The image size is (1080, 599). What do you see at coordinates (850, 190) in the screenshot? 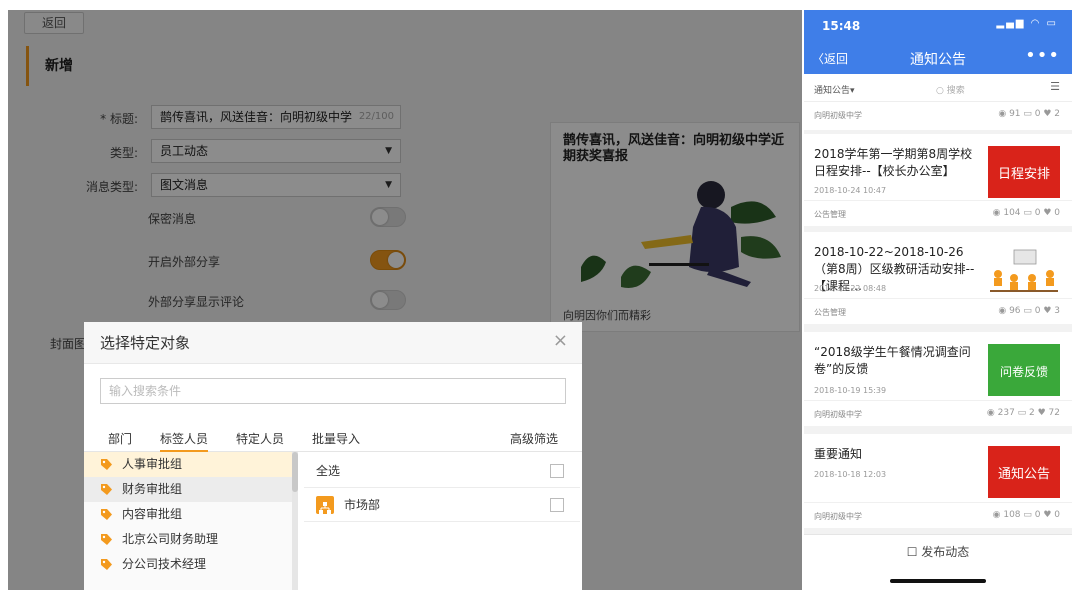
I see `card-date: 2018-10-24 10:47` at bounding box center [850, 190].